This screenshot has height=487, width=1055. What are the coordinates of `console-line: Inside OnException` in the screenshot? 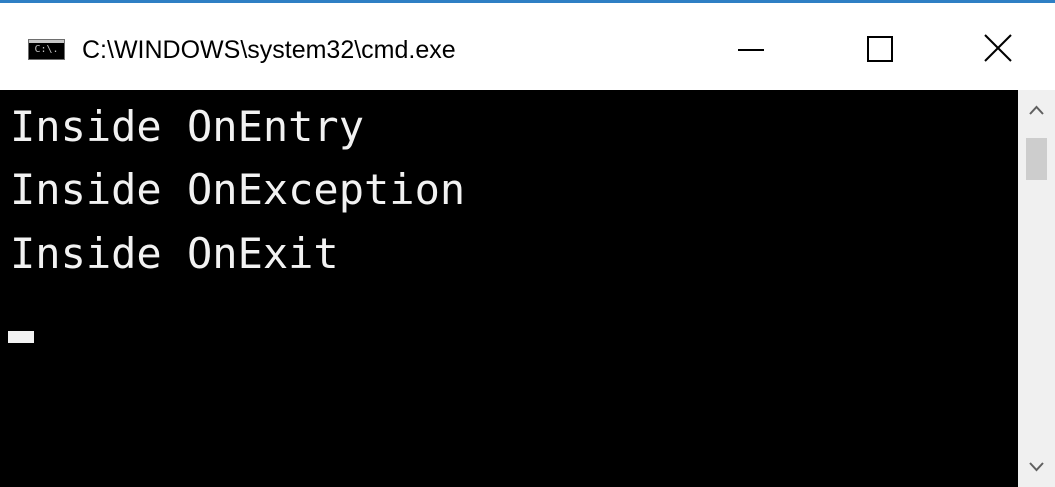 It's located at (238, 189).